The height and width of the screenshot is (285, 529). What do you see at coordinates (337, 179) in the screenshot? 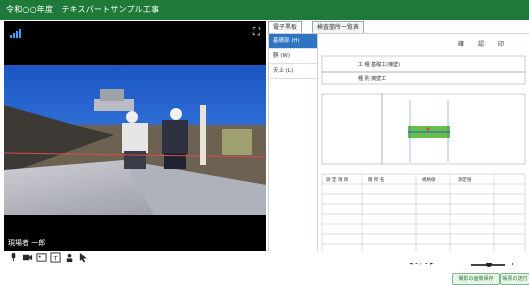
I see `table-header-1: 測 定 項 目` at bounding box center [337, 179].